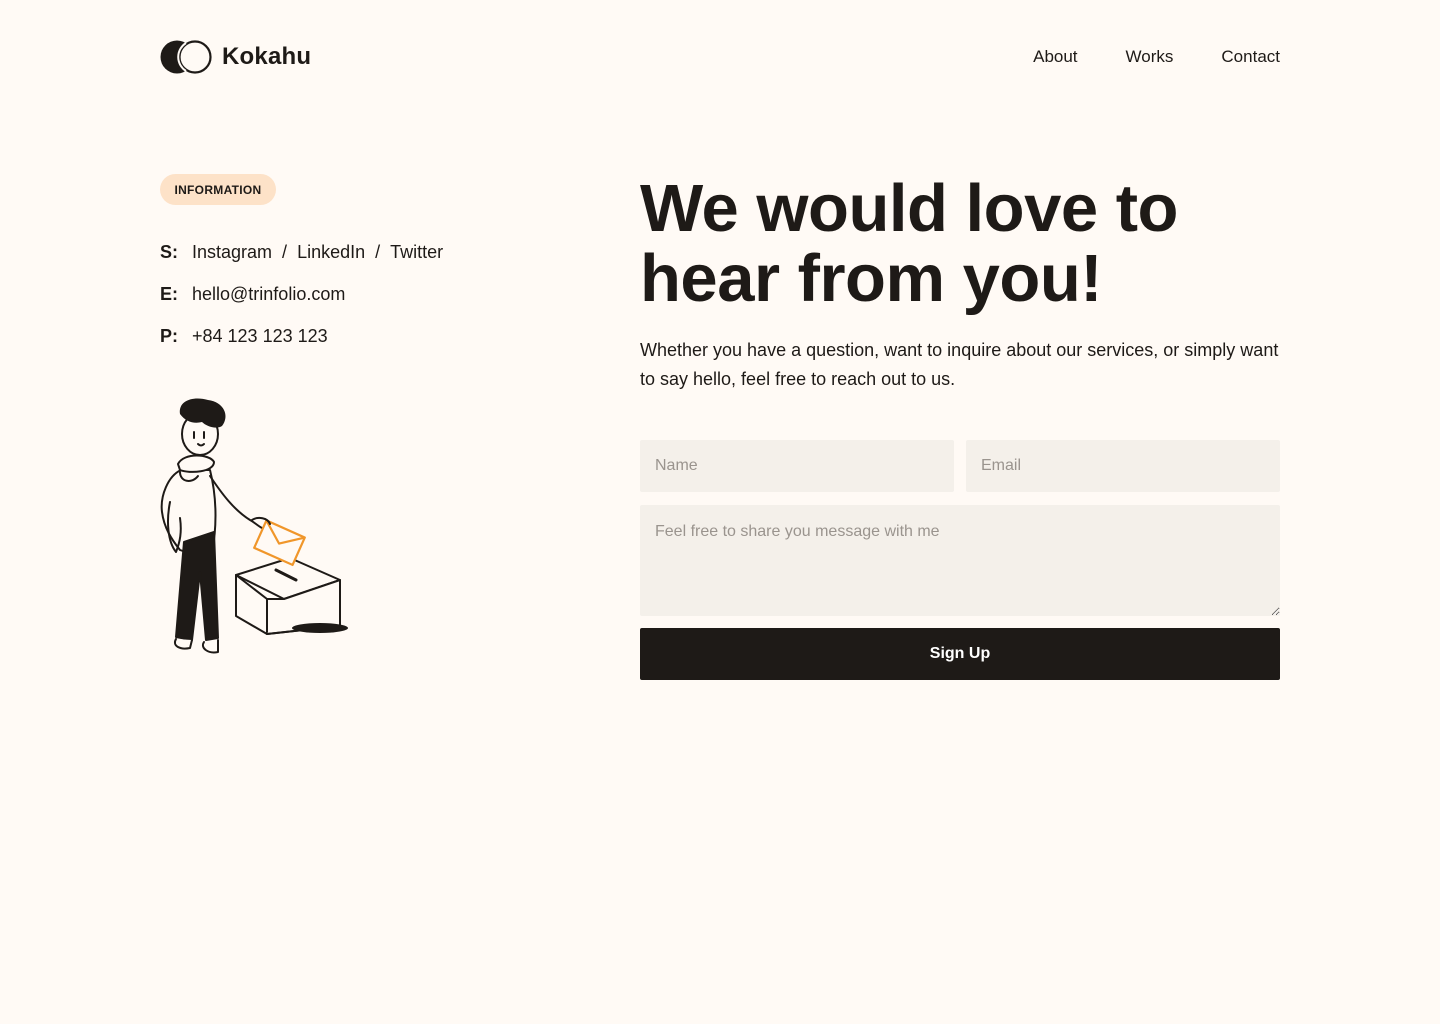 This screenshot has height=1024, width=1440. Describe the element at coordinates (254, 526) in the screenshot. I see `person-mailing-letter-illustration` at that location.